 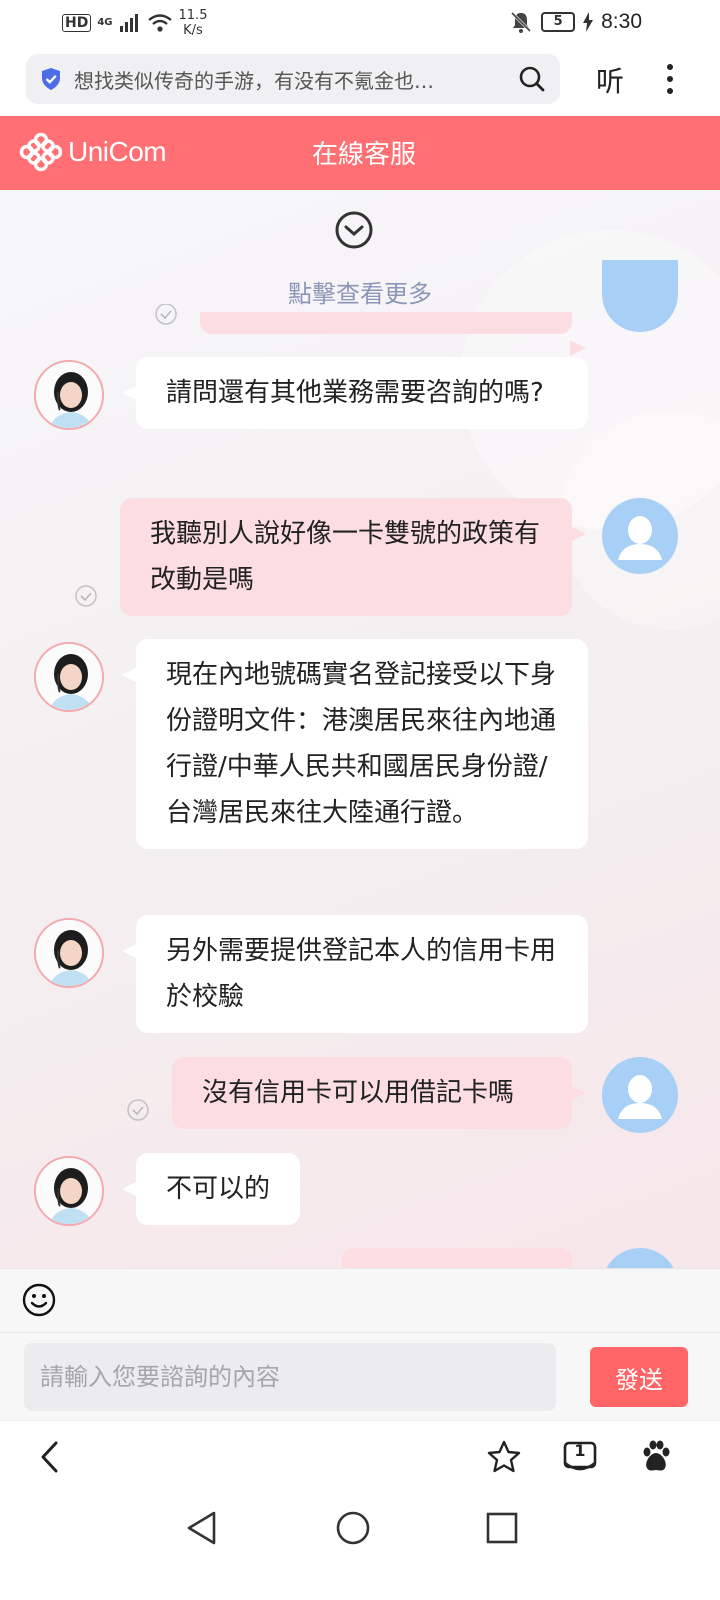 What do you see at coordinates (354, 230) in the screenshot?
I see `chevron-down-icon` at bounding box center [354, 230].